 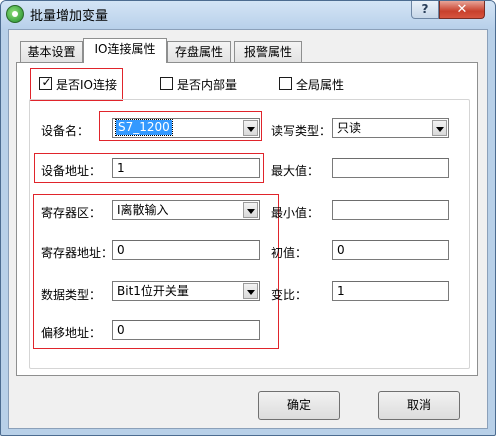 What do you see at coordinates (166, 83) in the screenshot?
I see `internal-var-checkbox` at bounding box center [166, 83].